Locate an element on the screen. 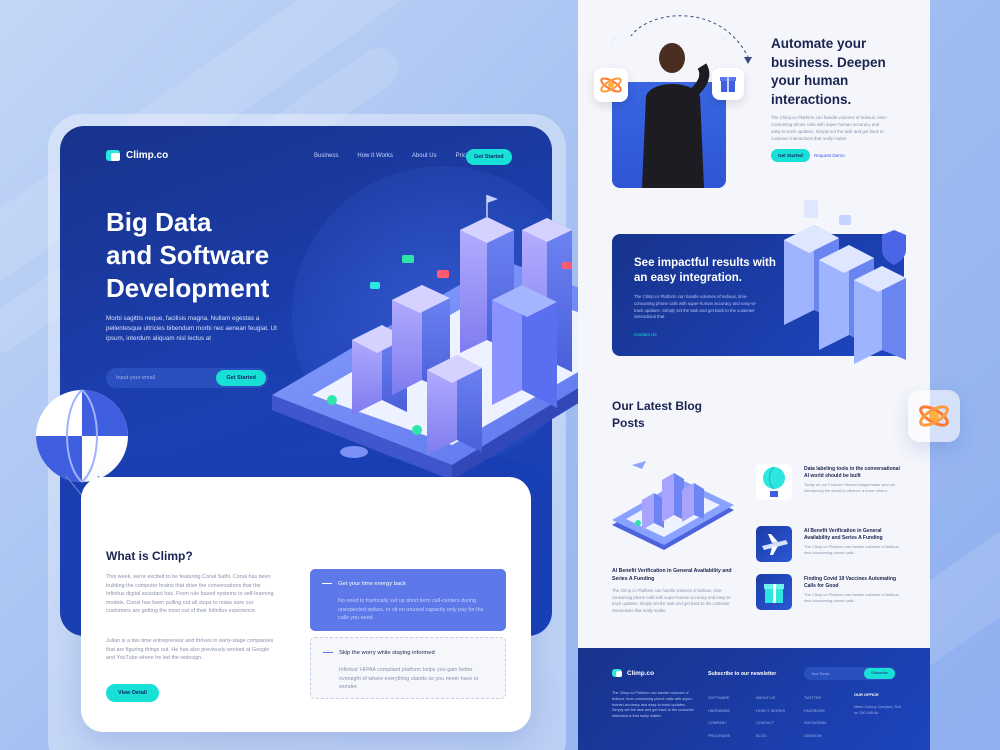  contact-us-link: Contact Us is located at coordinates (645, 334).